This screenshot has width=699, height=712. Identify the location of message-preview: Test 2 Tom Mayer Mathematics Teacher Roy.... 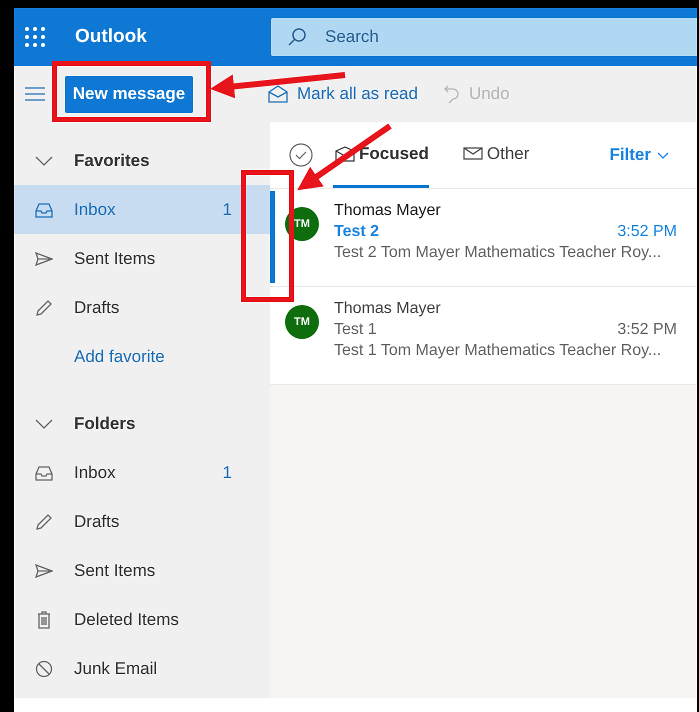
(498, 253).